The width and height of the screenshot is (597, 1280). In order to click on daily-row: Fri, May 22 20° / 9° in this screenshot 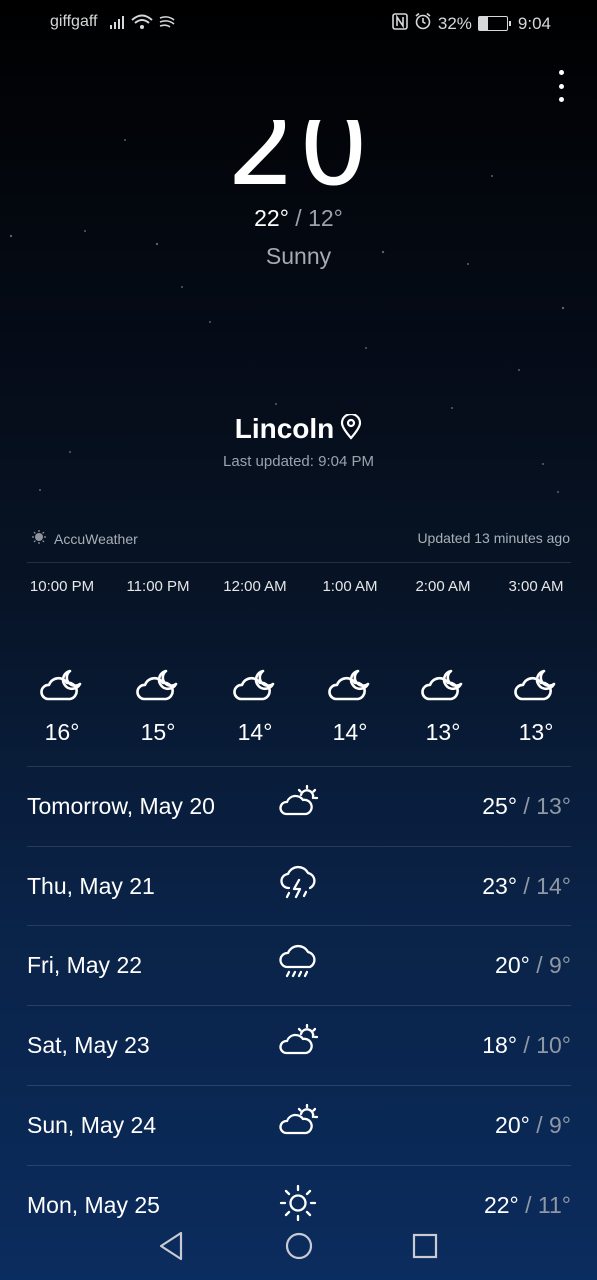, I will do `click(299, 964)`.